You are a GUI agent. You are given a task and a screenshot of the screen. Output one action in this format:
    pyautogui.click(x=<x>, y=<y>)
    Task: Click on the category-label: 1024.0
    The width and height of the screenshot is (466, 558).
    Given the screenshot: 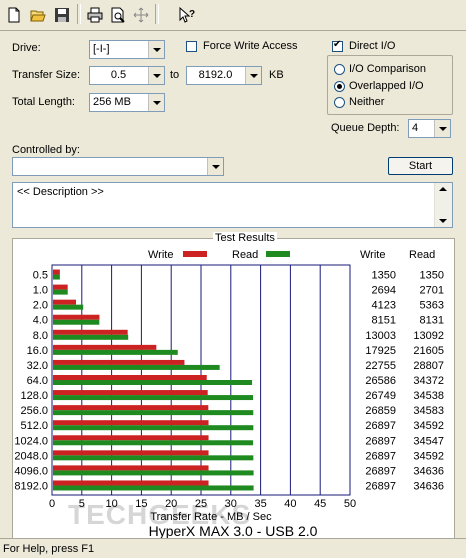 What is the action you would take?
    pyautogui.click(x=31, y=441)
    